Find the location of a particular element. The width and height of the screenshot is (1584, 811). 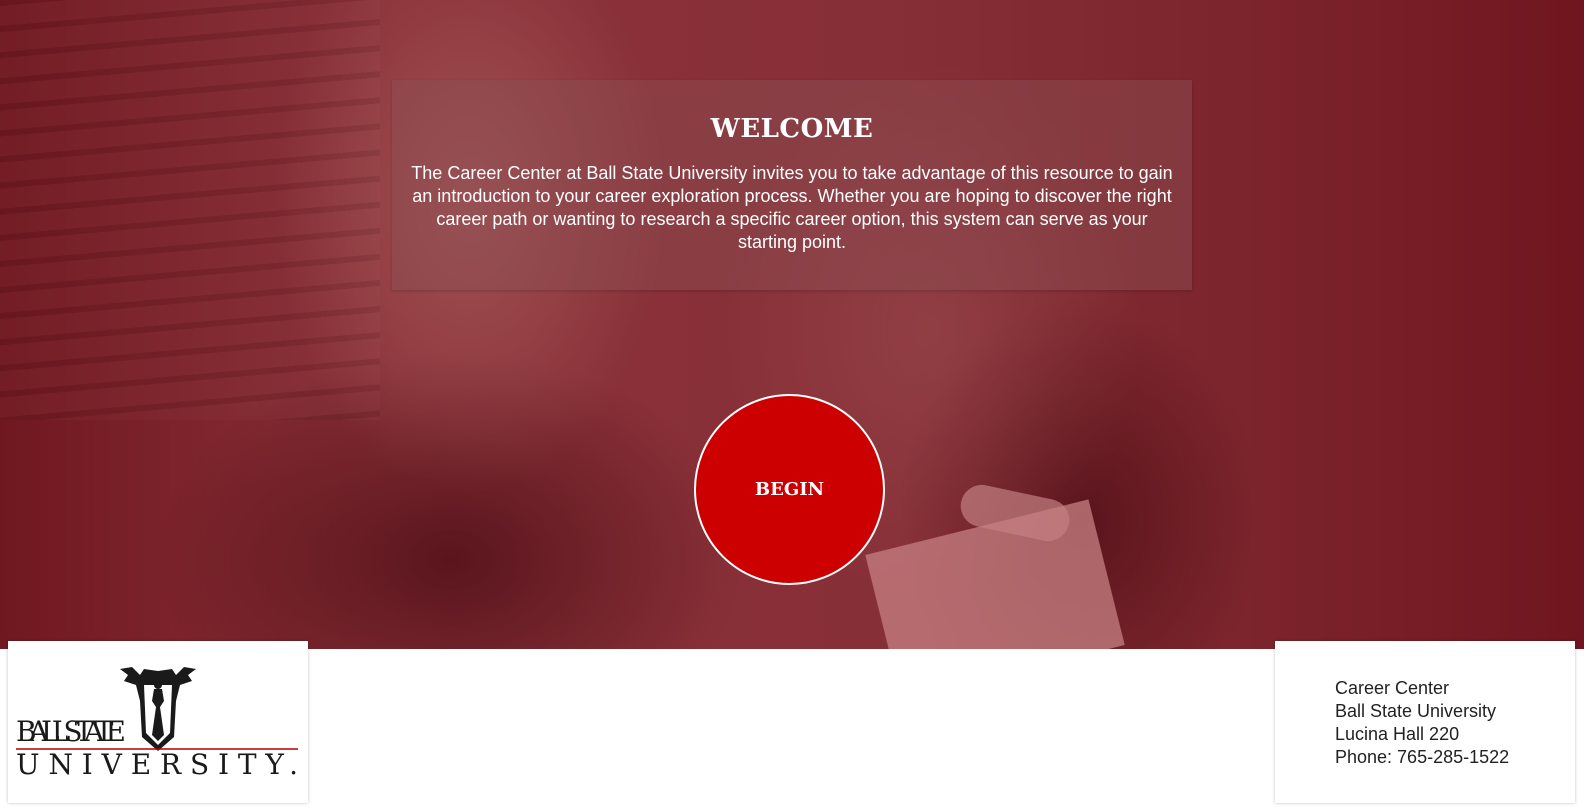

welcome-title: WELCOME is located at coordinates (792, 129).